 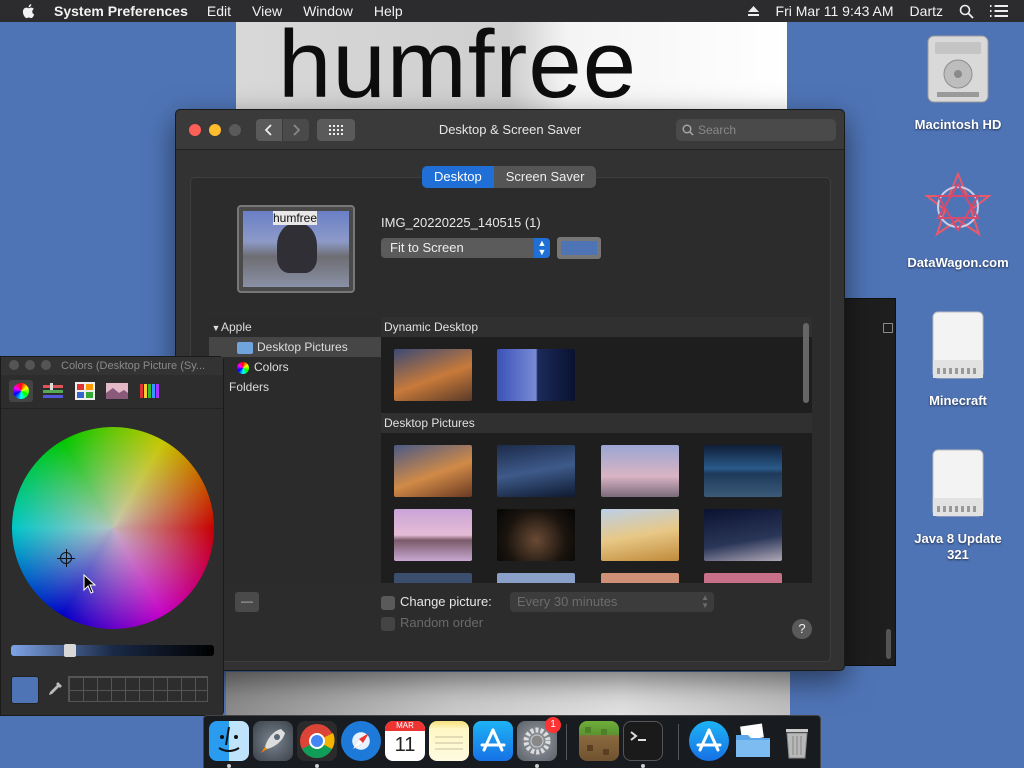 I want to click on color-palettes-tab, so click(x=85, y=391).